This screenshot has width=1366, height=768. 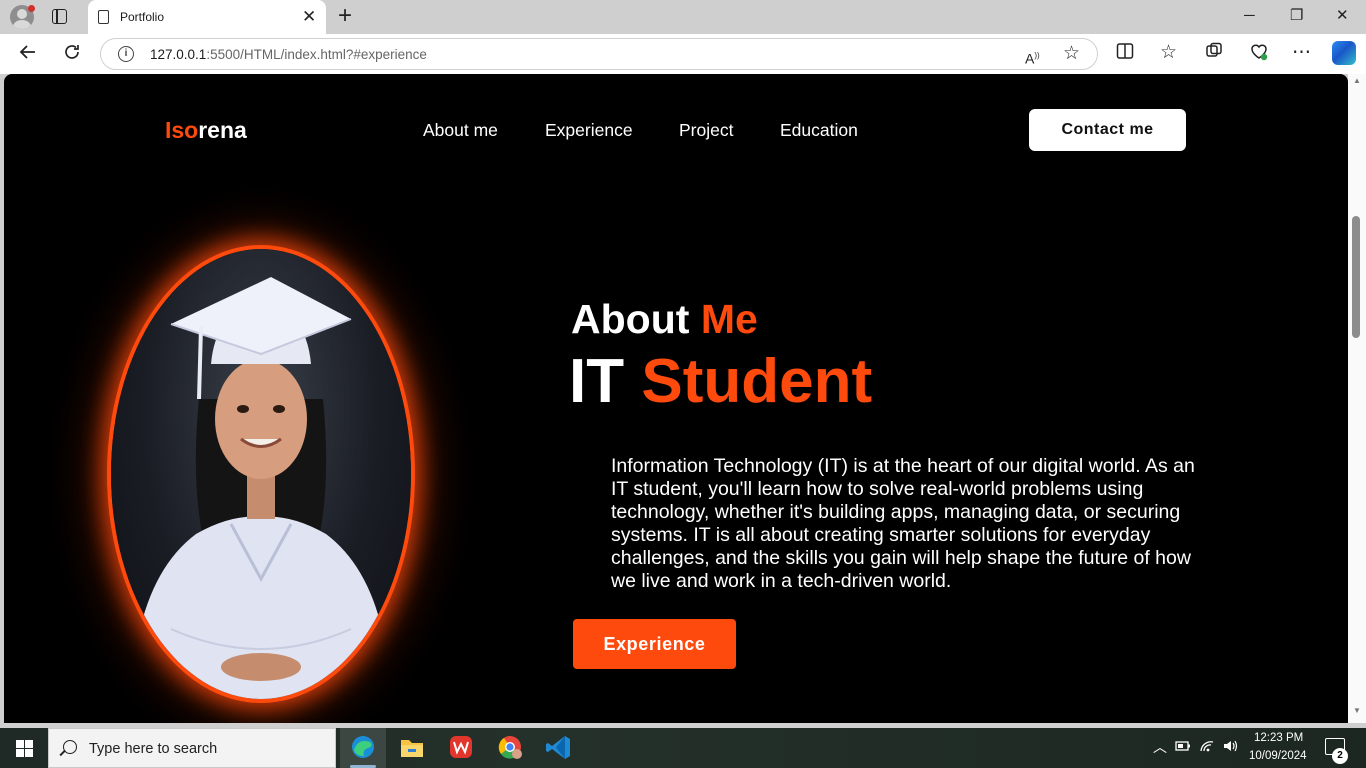 What do you see at coordinates (1357, 398) in the screenshot?
I see `page-scrollbar: ▲ ▼` at bounding box center [1357, 398].